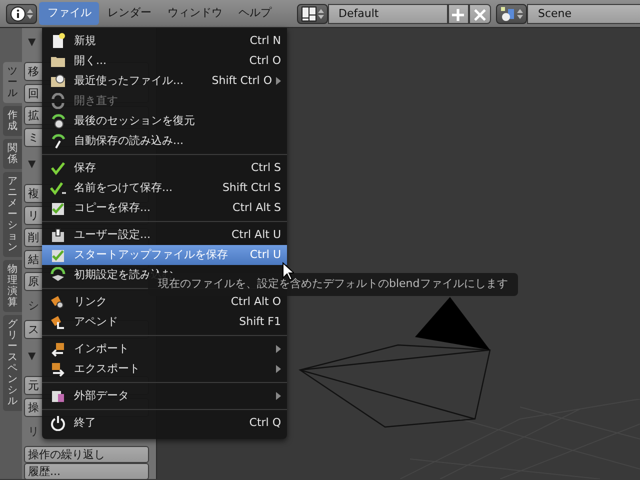 Image resolution: width=640 pixels, height=480 pixels. I want to click on section-label: シ, so click(33, 306).